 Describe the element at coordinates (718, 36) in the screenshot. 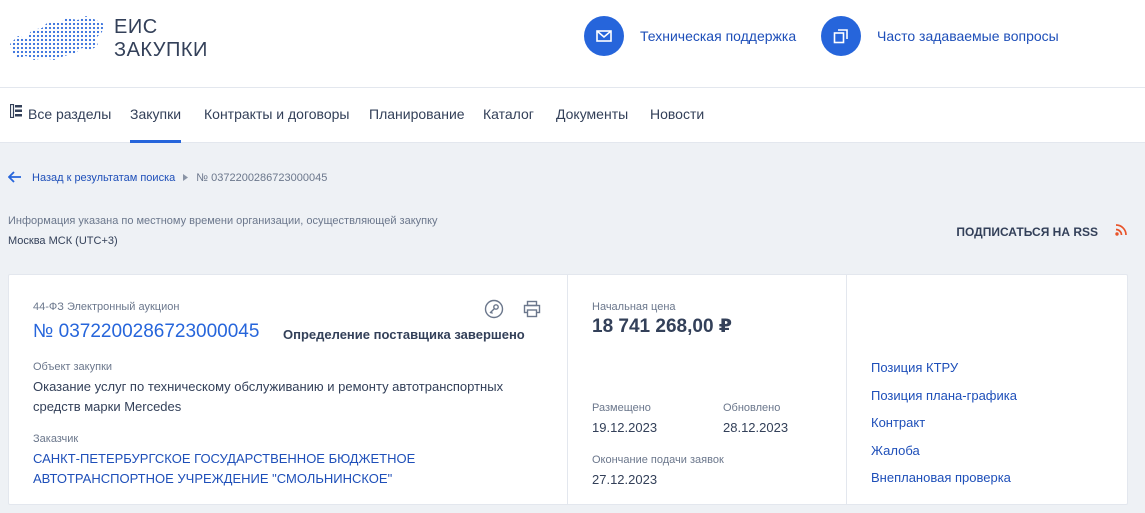

I see `support-label: Техническая поддержка` at that location.